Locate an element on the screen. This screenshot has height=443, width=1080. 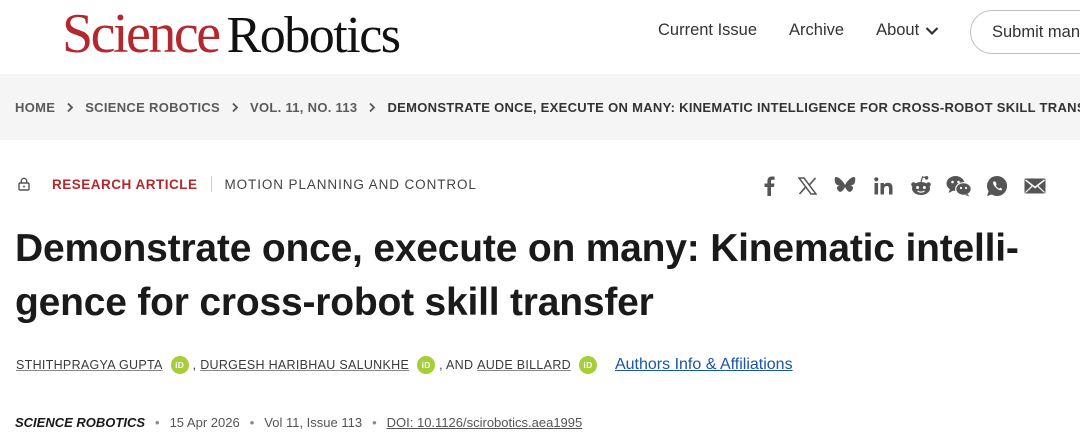
nav-current-issue: Current Issue is located at coordinates (707, 30).